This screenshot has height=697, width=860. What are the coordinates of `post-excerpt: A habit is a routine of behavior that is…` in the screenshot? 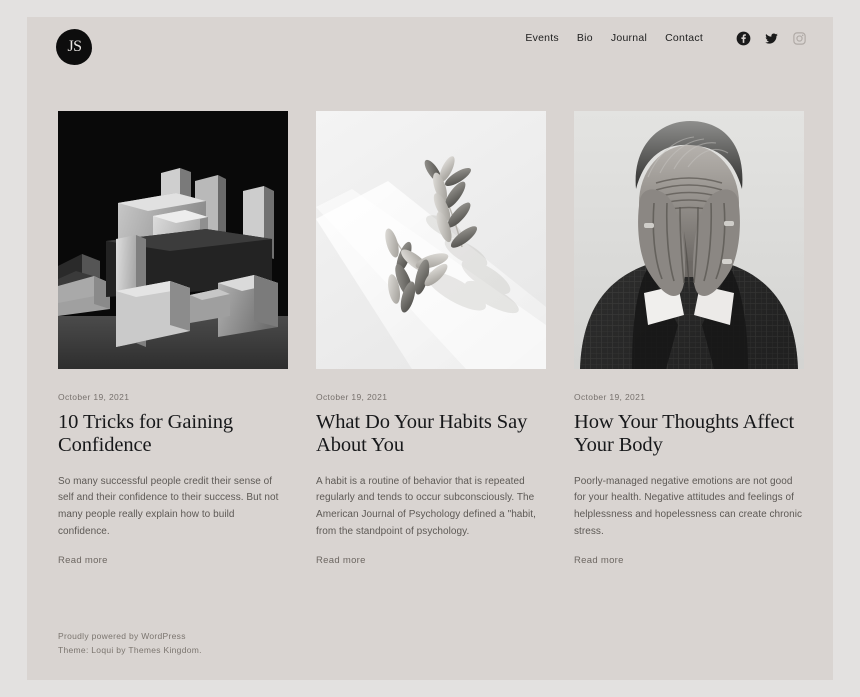 It's located at (426, 506).